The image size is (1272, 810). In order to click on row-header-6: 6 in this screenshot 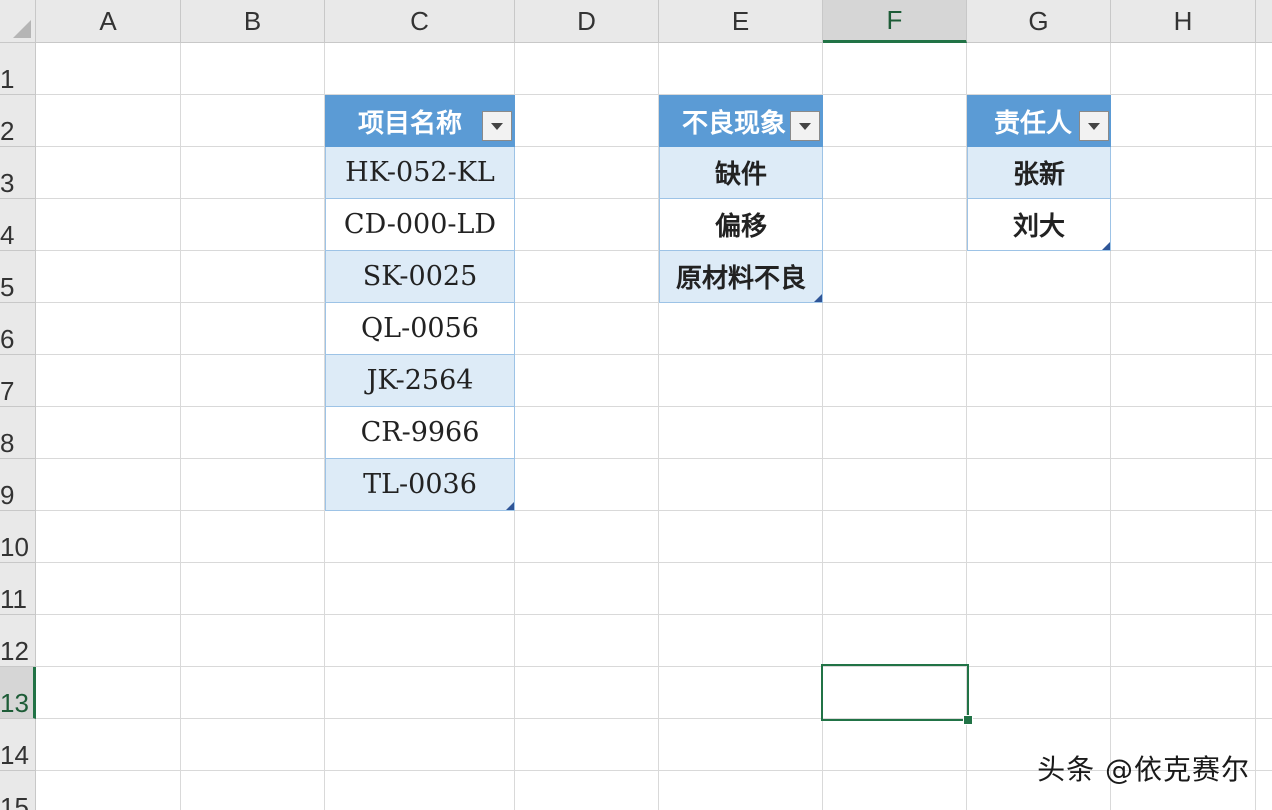, I will do `click(18, 329)`.